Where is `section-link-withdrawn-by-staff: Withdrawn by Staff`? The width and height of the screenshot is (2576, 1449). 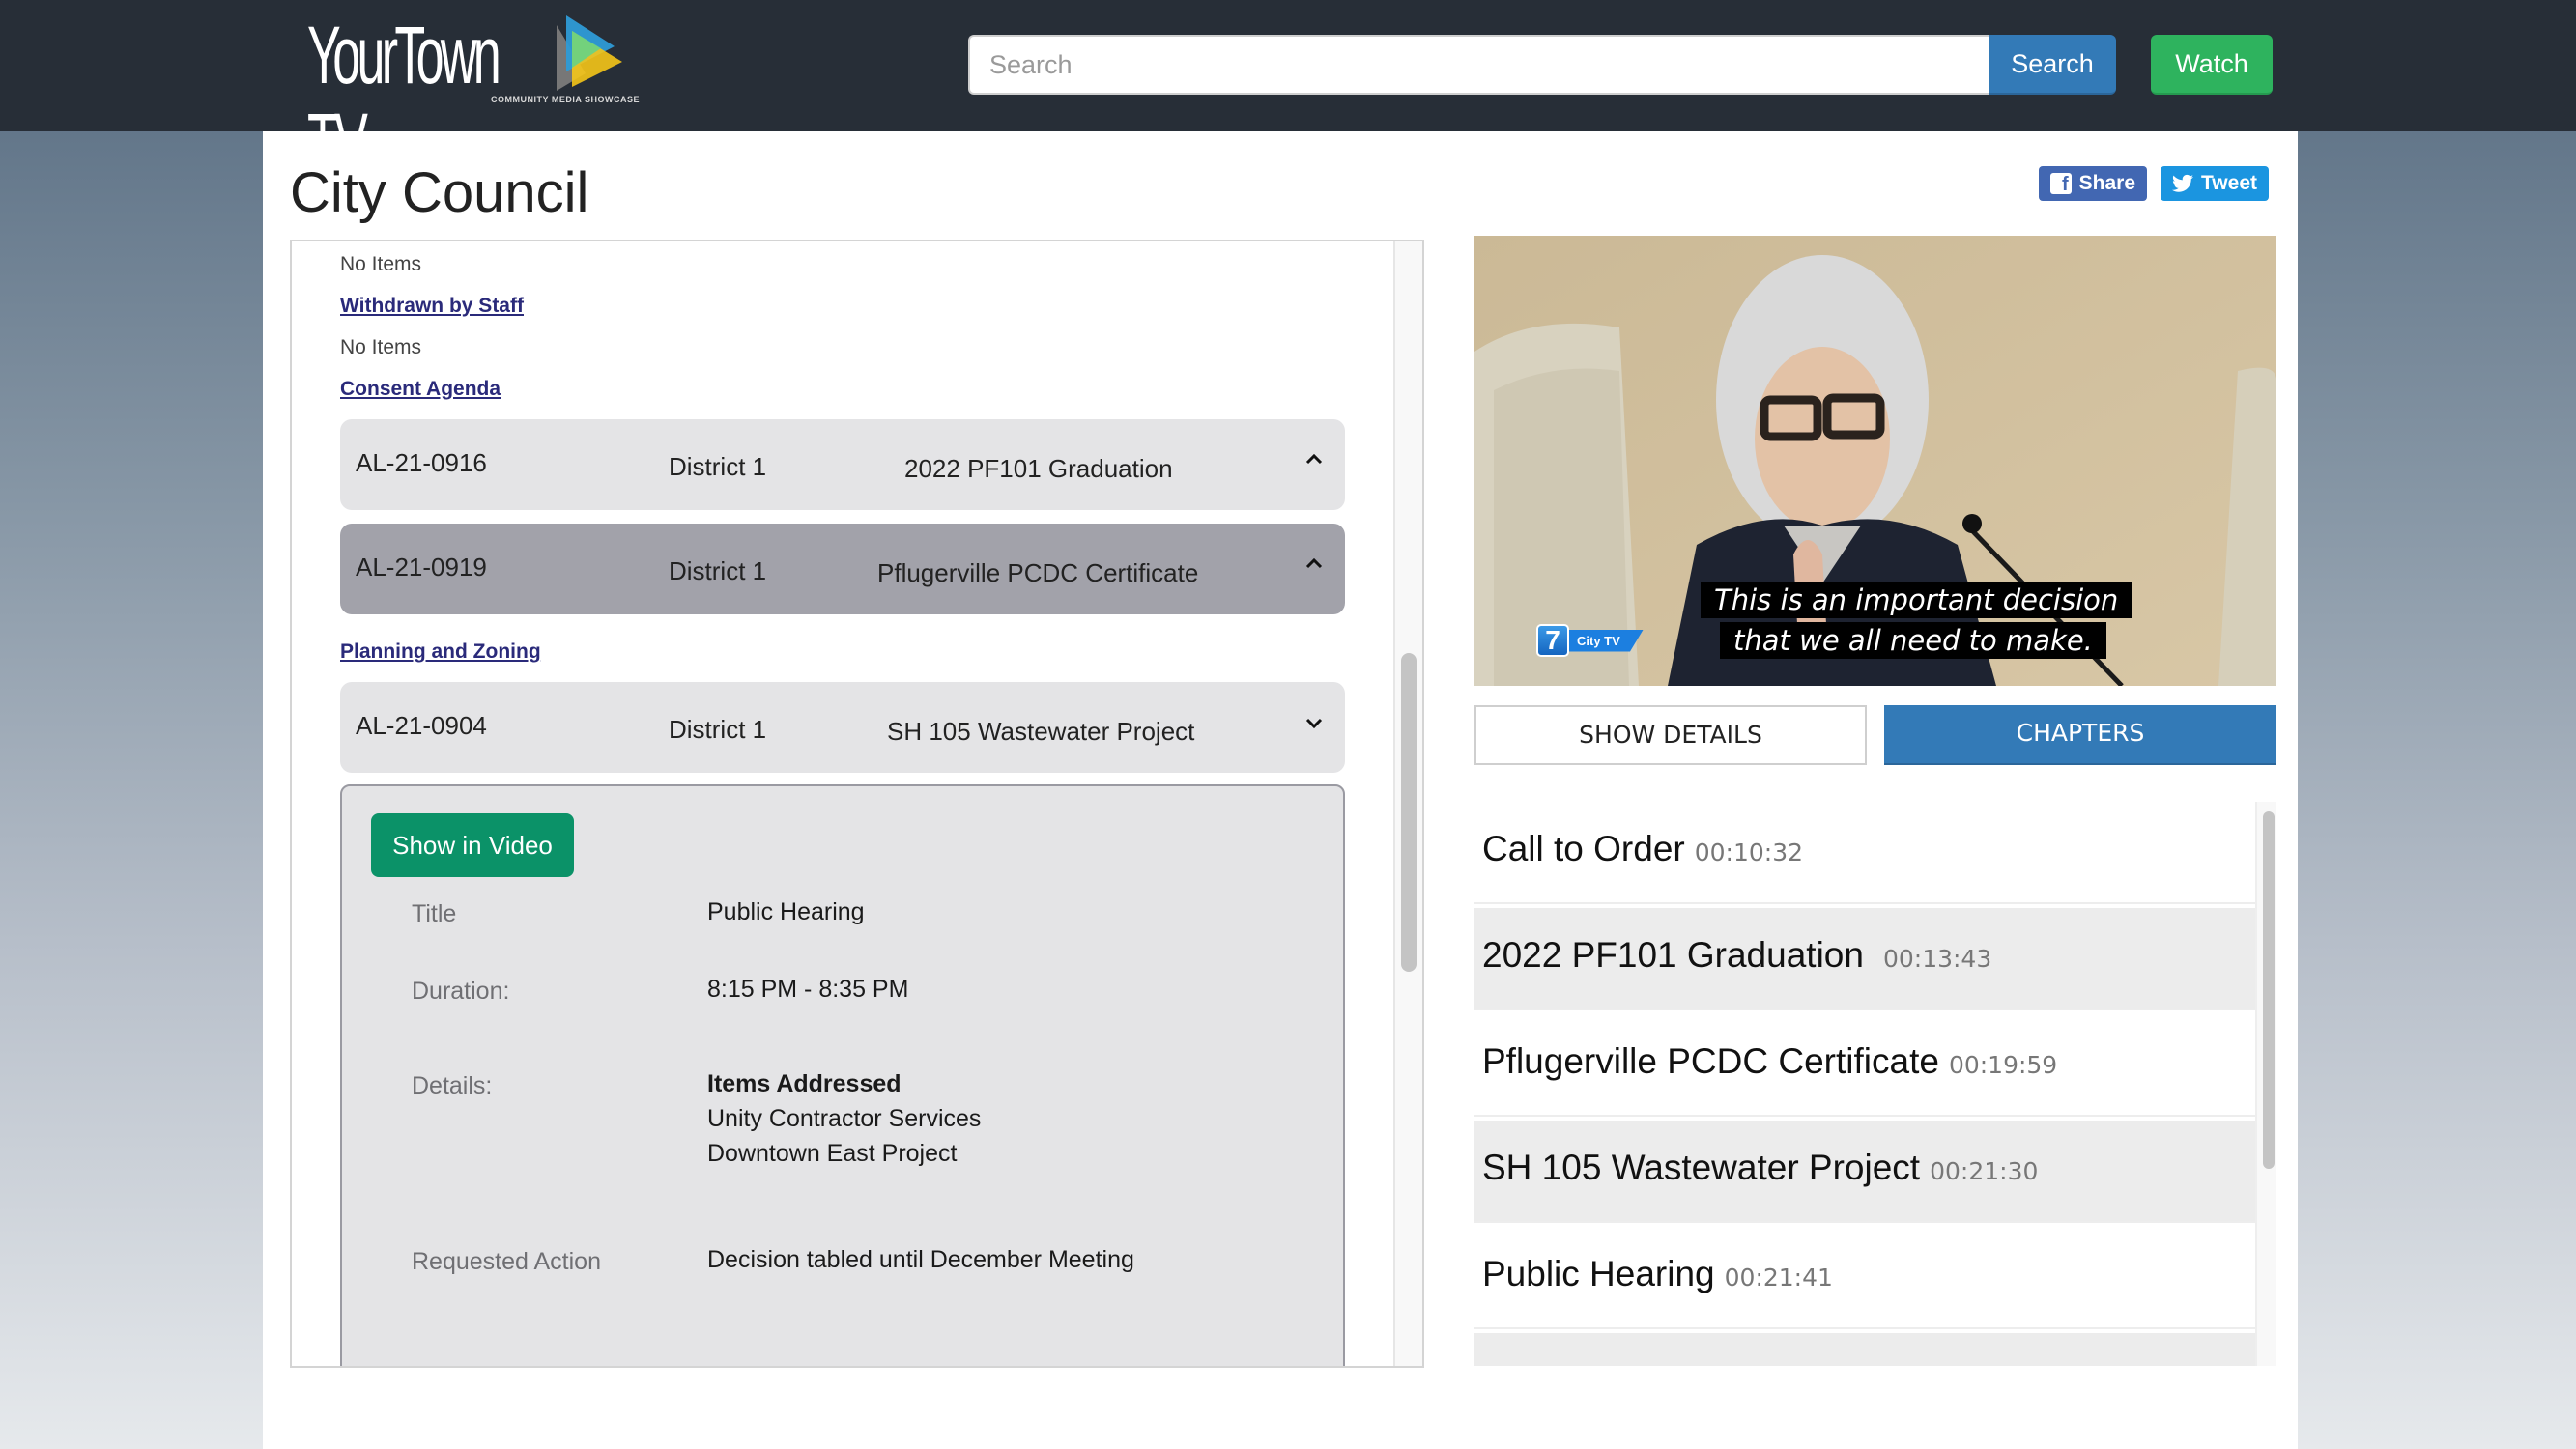 section-link-withdrawn-by-staff: Withdrawn by Staff is located at coordinates (432, 306).